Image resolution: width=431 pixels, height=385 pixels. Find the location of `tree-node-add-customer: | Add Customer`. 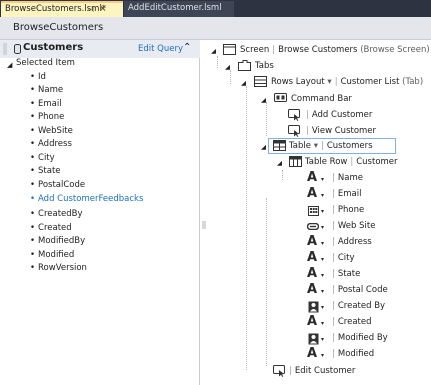

tree-node-add-customer: | Add Customer is located at coordinates (320, 116).